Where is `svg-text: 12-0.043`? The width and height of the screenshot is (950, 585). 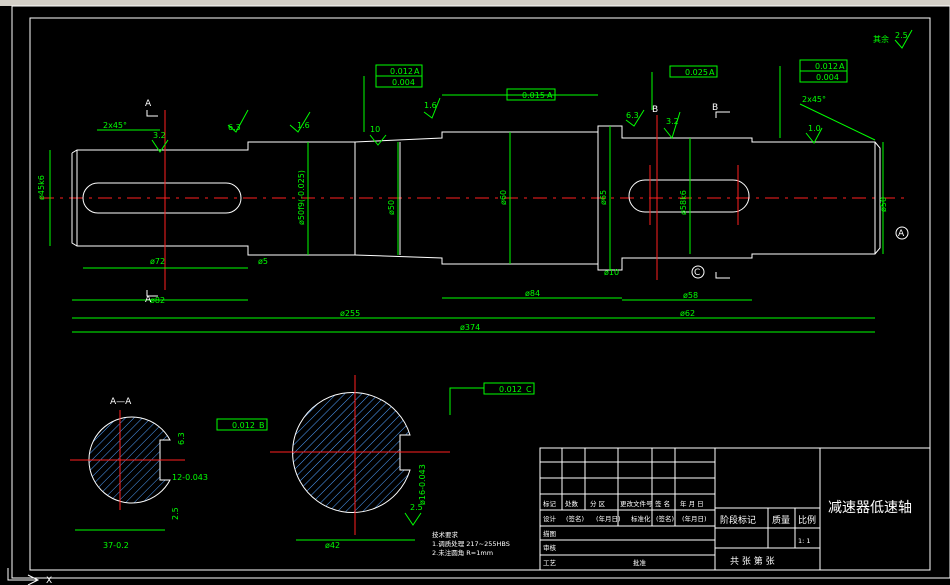 svg-text: 12-0.043 is located at coordinates (190, 477).